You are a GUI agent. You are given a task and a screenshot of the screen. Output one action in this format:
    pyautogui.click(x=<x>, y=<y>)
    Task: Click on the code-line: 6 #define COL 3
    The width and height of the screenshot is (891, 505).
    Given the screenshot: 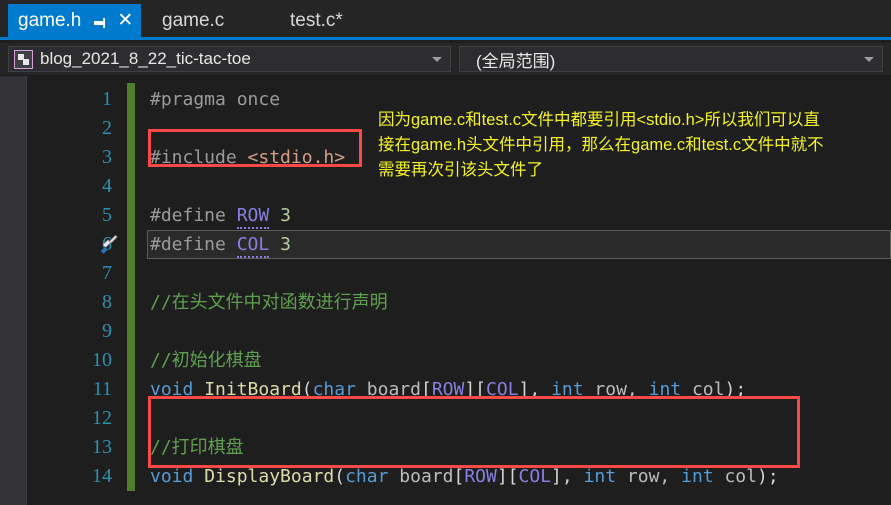 What is the action you would take?
    pyautogui.click(x=445, y=244)
    